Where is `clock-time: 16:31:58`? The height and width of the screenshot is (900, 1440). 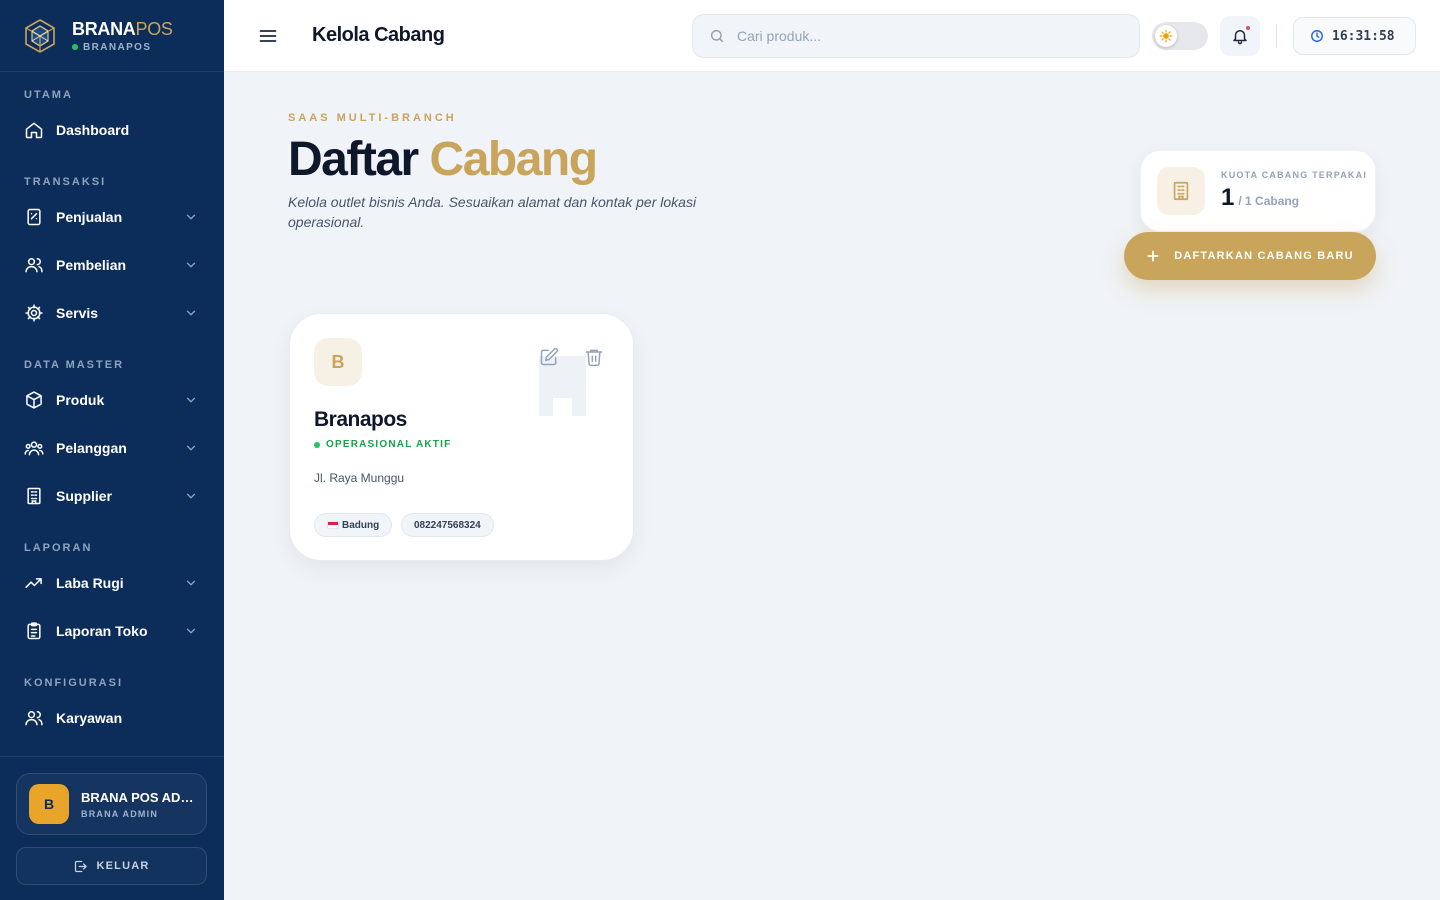 clock-time: 16:31:58 is located at coordinates (1363, 36).